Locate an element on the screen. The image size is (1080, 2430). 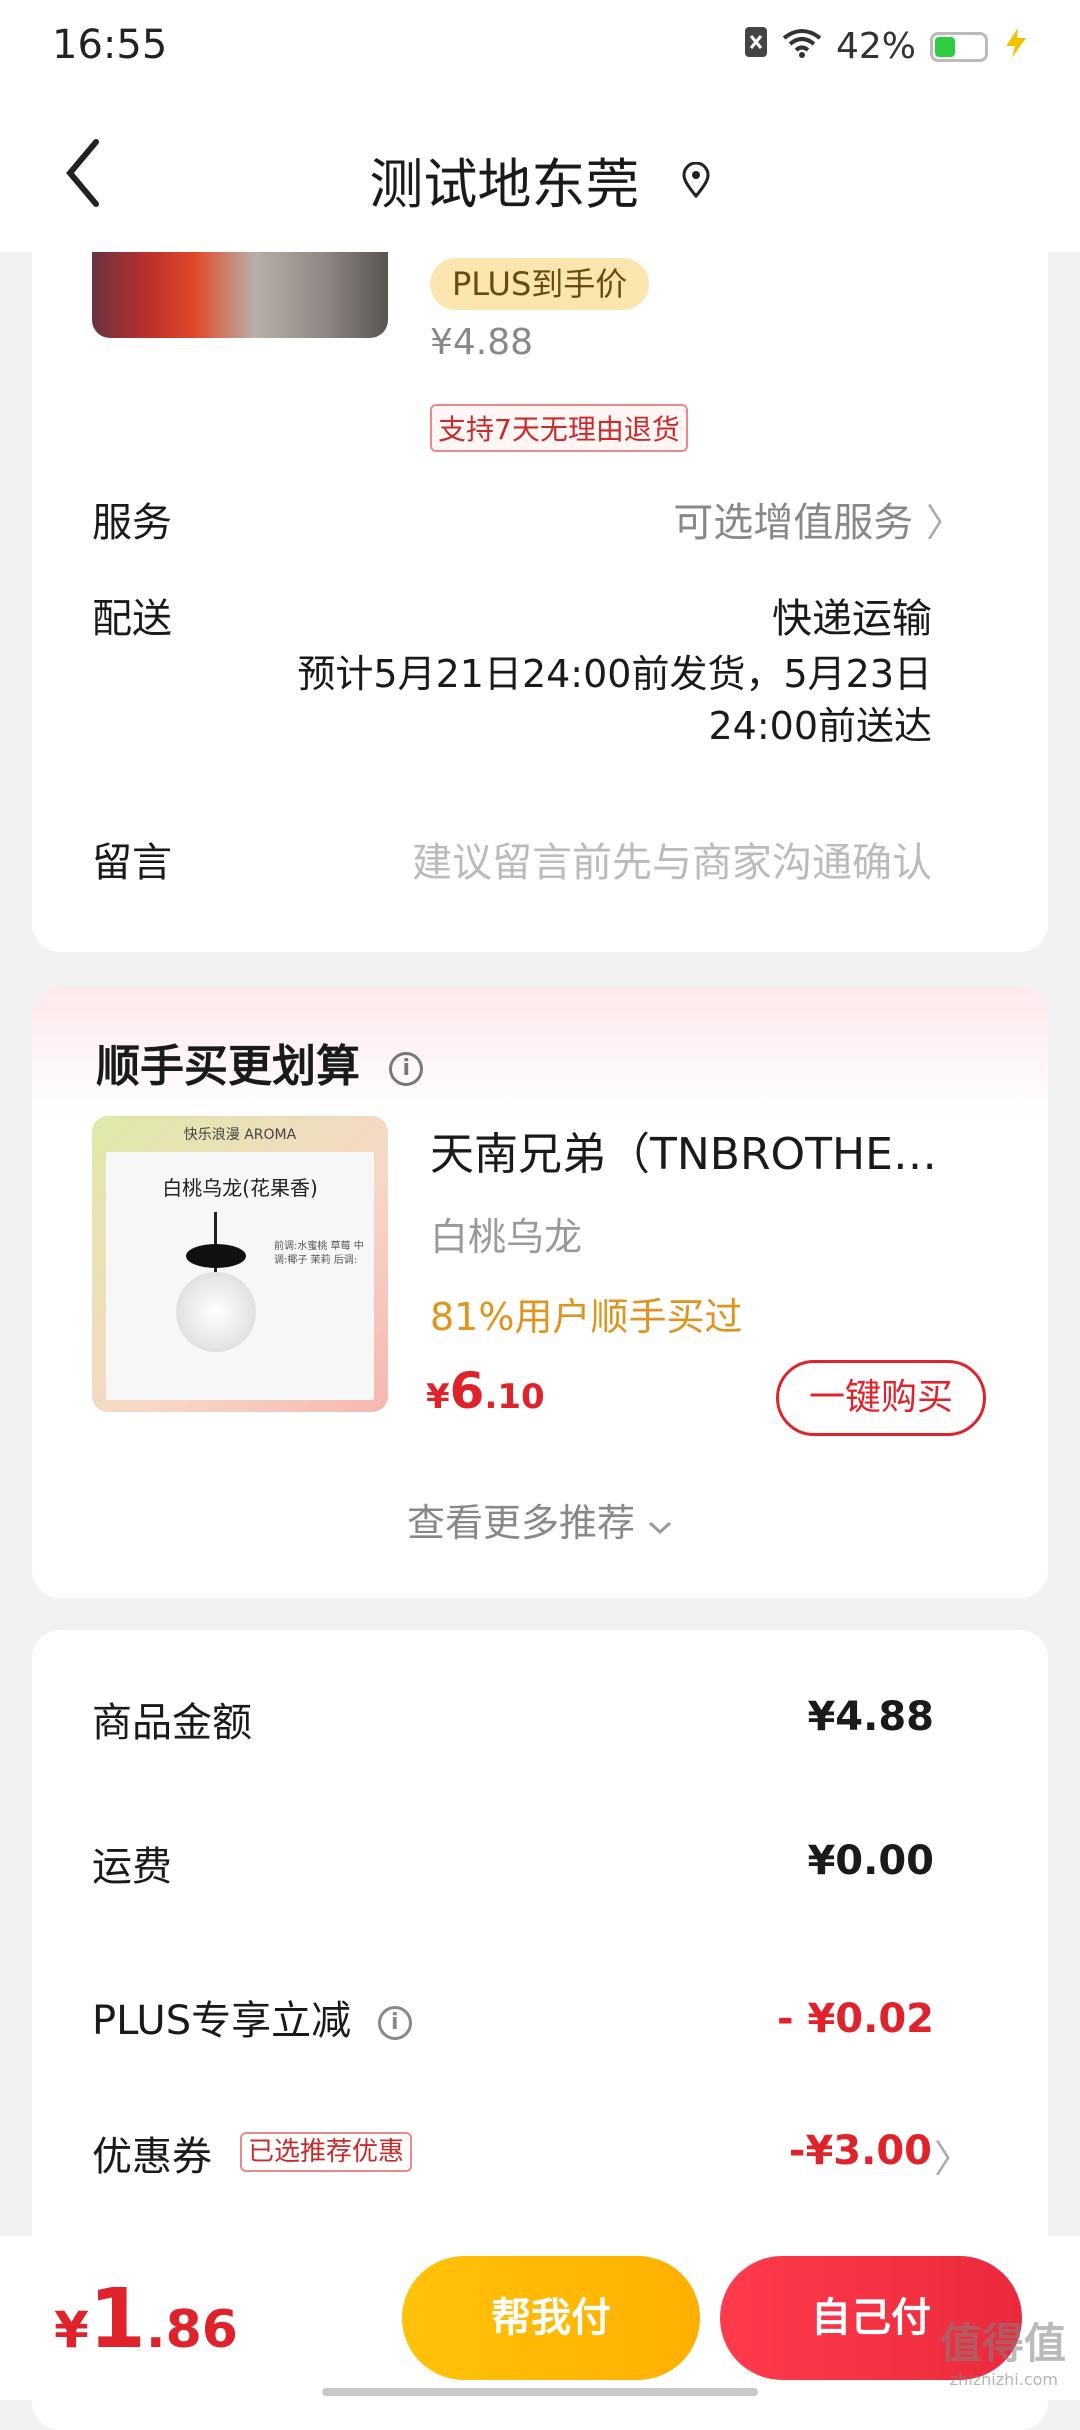
home-indicator is located at coordinates (540, 2392).